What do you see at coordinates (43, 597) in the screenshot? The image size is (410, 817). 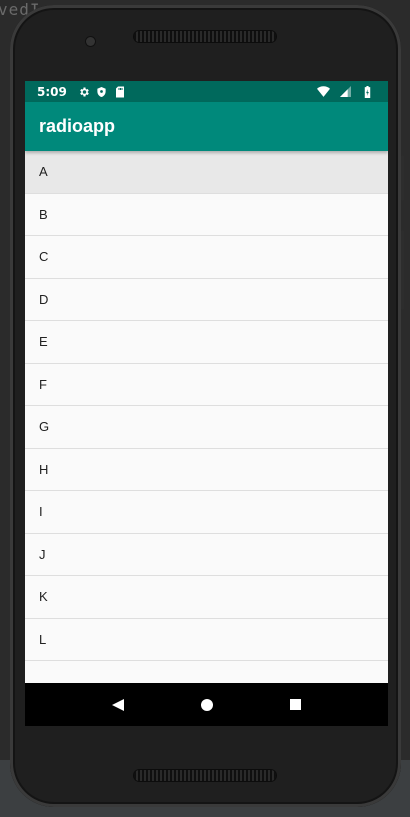 I see `list-item-label: K` at bounding box center [43, 597].